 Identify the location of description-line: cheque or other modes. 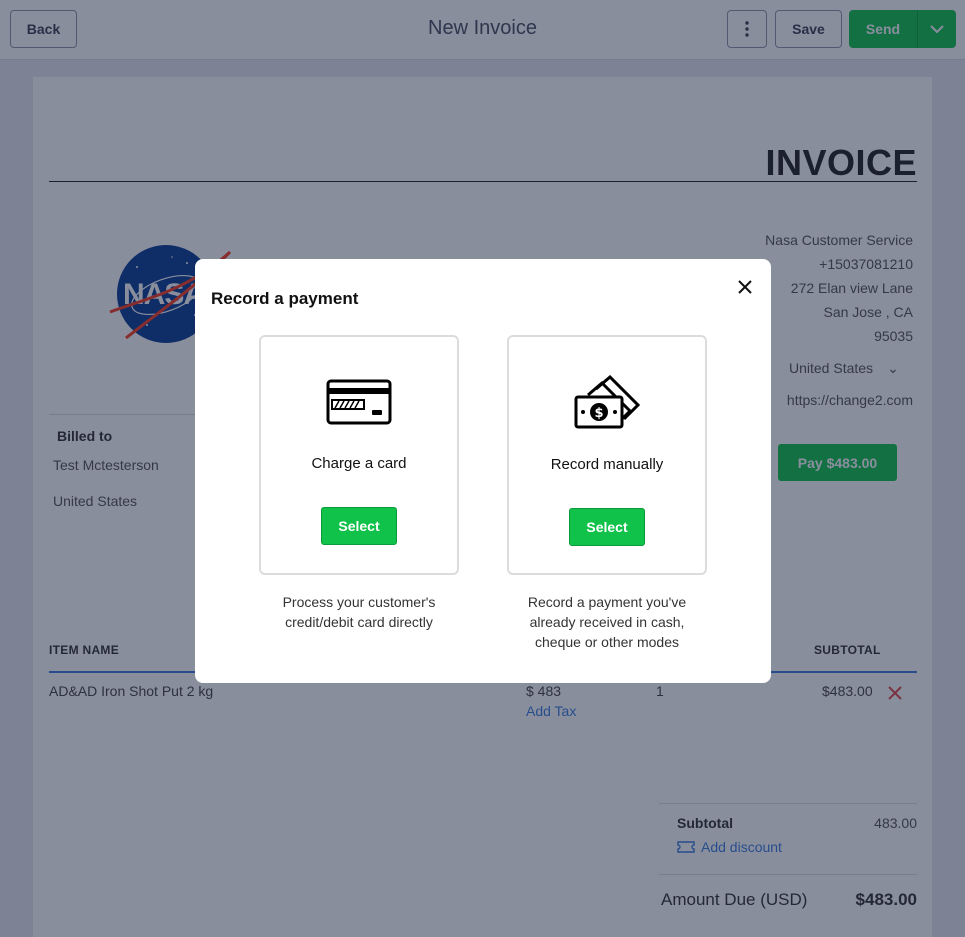
(607, 642).